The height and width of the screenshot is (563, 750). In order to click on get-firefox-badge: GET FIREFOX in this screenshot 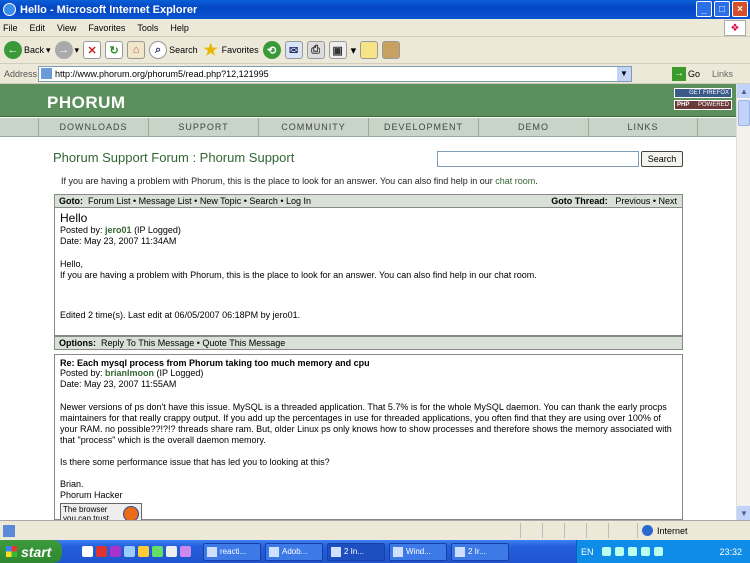, I will do `click(703, 93)`.